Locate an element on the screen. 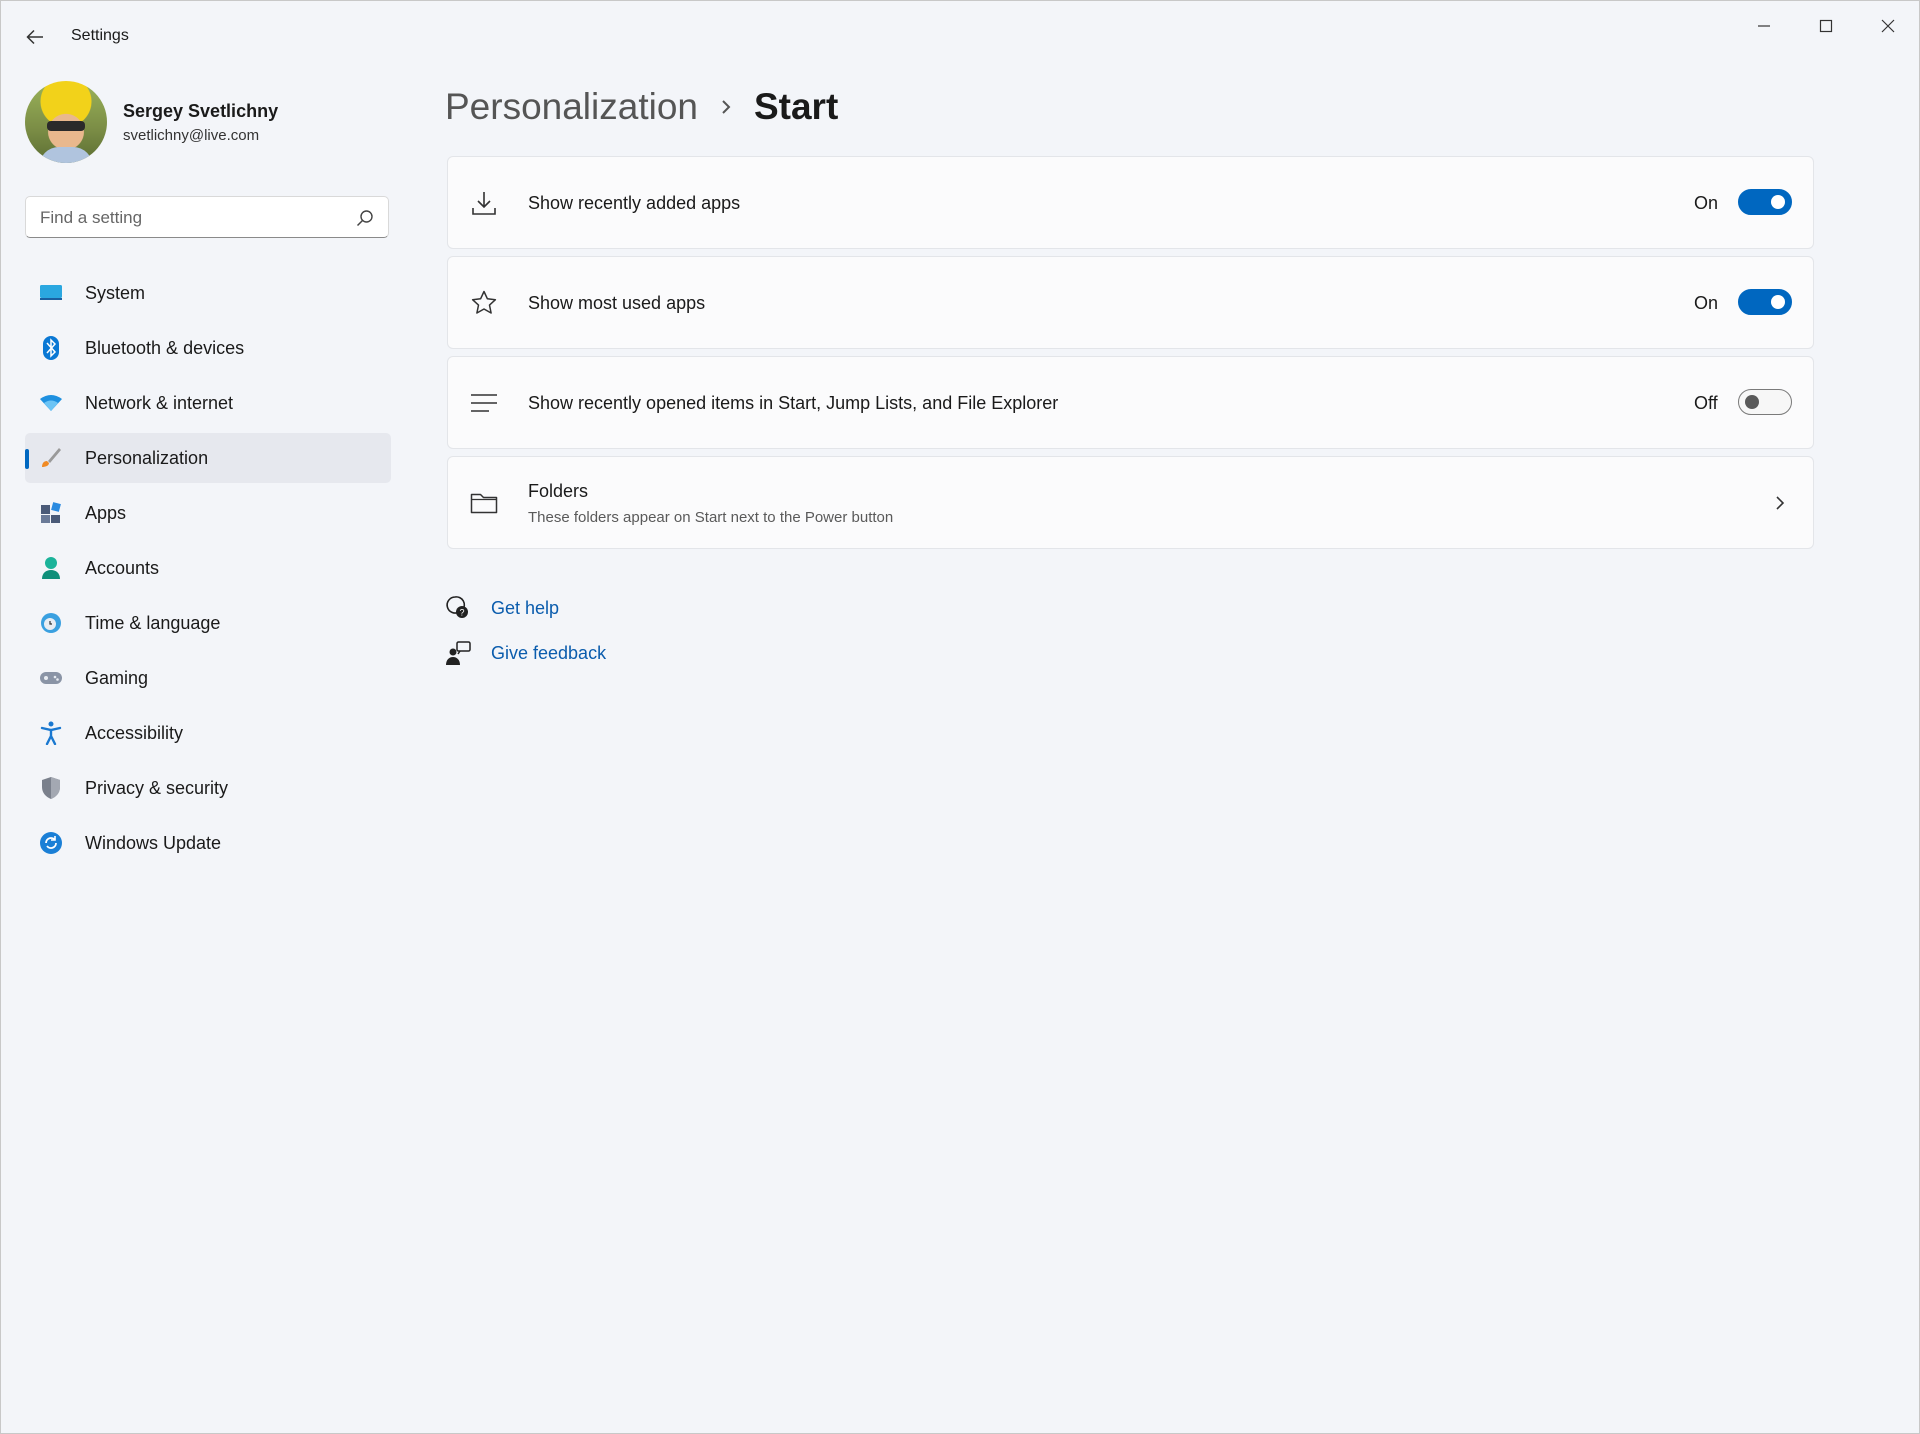  sidebar-item-time-language: Time & language is located at coordinates (208, 623).